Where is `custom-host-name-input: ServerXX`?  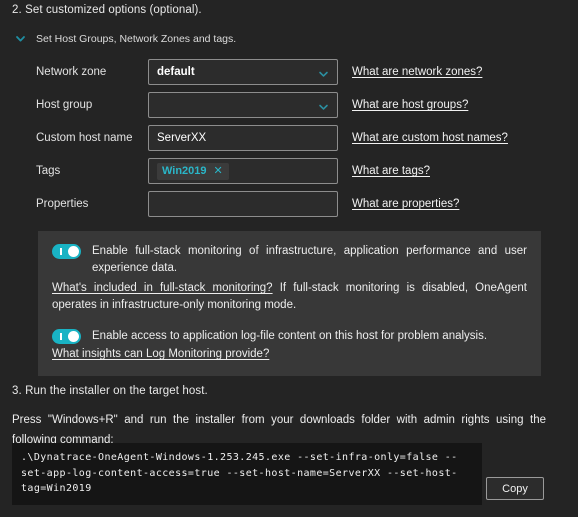 custom-host-name-input: ServerXX is located at coordinates (243, 138).